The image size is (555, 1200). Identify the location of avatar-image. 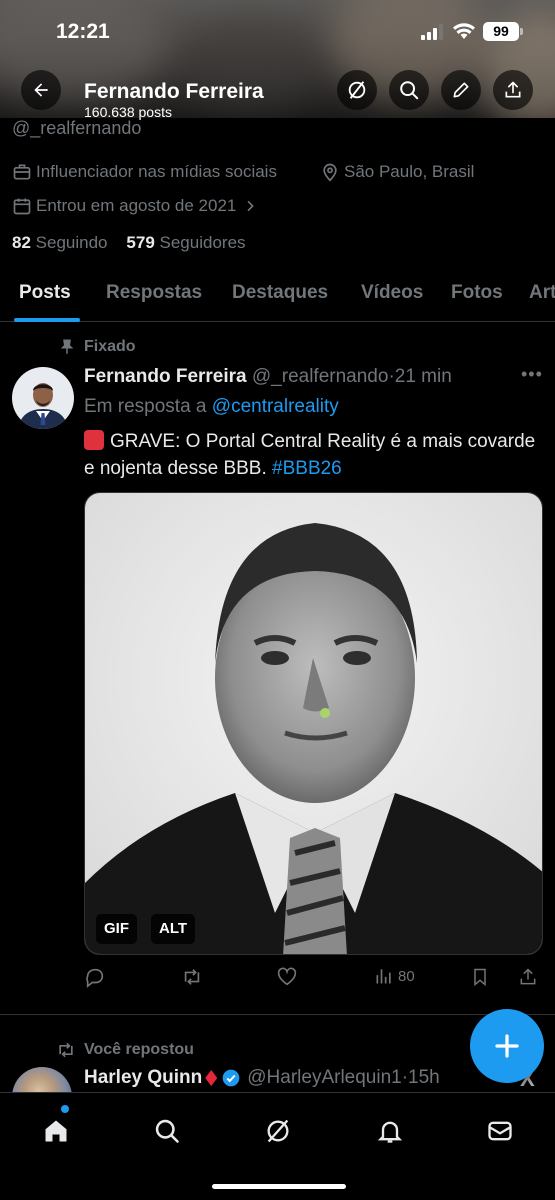
(43, 398).